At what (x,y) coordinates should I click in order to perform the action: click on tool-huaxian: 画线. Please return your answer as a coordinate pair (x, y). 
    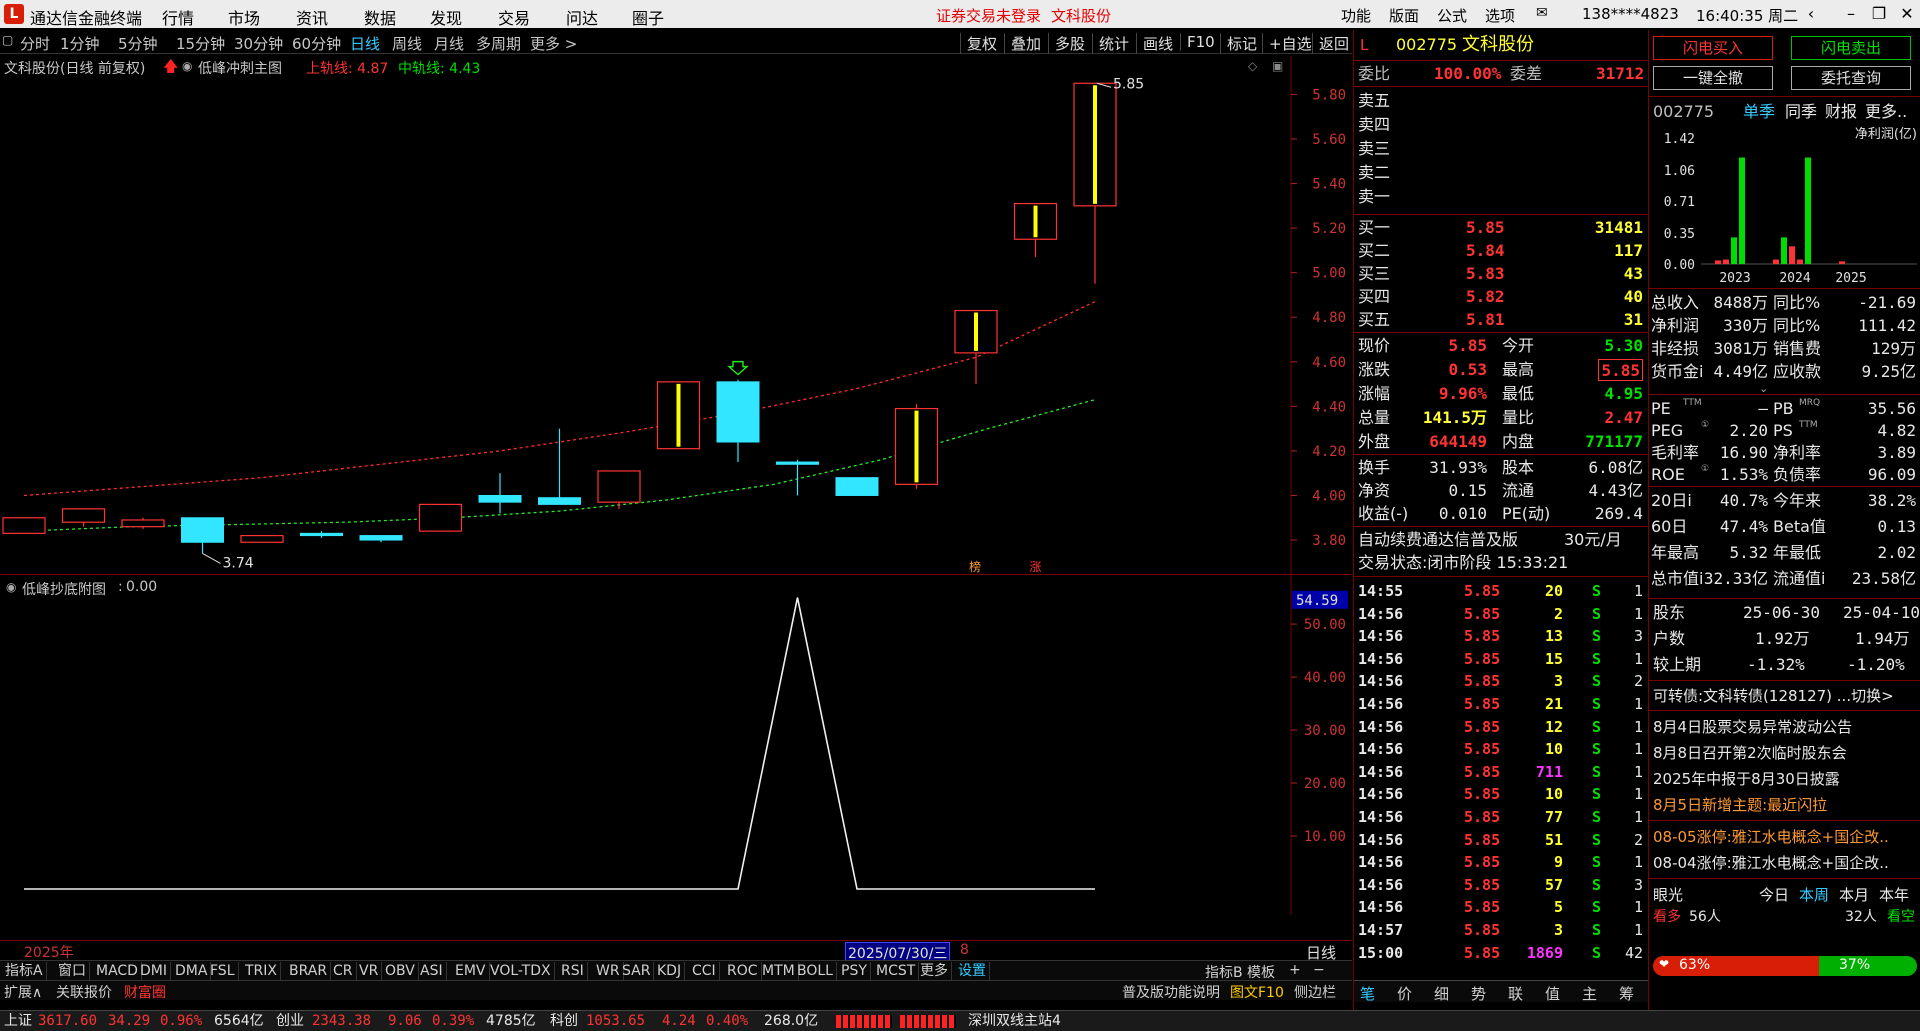
    Looking at the image, I should click on (1154, 43).